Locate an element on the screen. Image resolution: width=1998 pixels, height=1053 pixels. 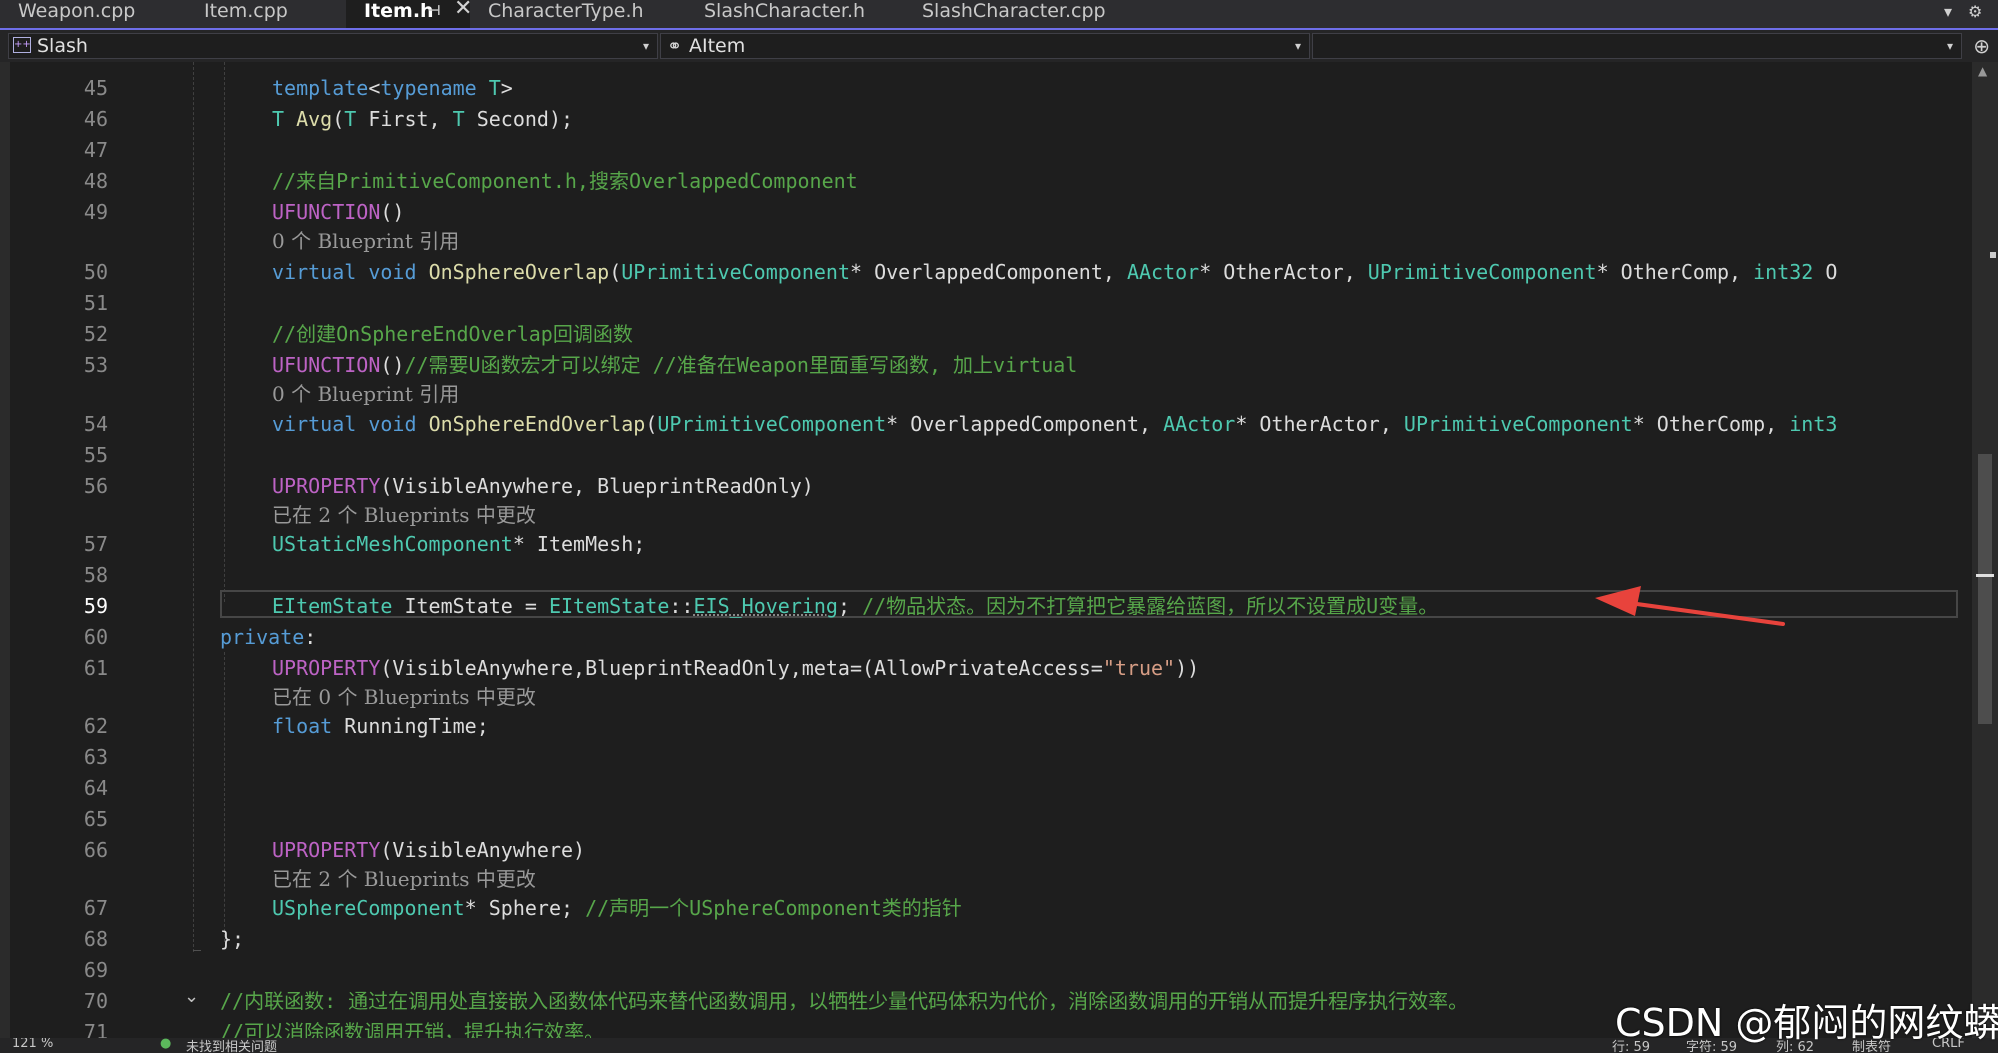
code-line-68: }; is located at coordinates (232, 939).